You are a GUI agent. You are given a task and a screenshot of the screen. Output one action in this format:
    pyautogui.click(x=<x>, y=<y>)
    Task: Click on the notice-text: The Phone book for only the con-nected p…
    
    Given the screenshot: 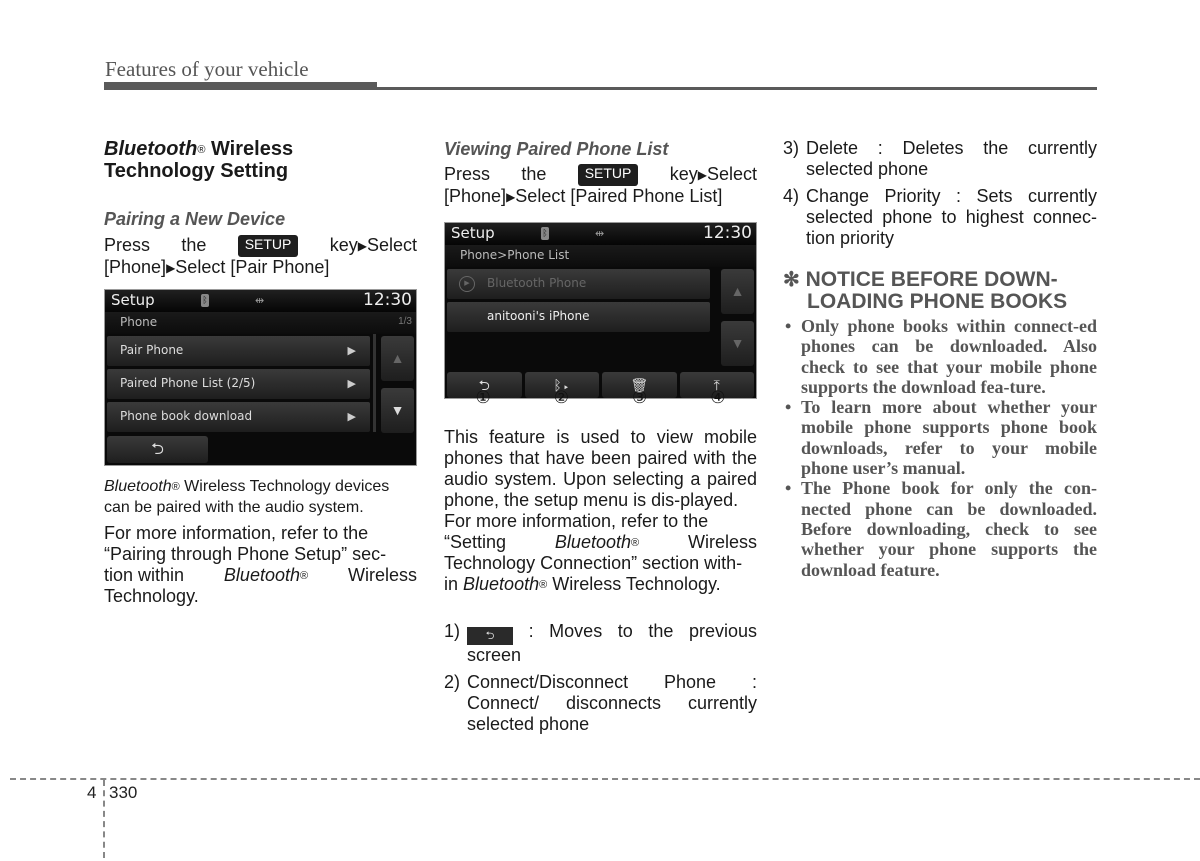 What is the action you would take?
    pyautogui.click(x=949, y=529)
    